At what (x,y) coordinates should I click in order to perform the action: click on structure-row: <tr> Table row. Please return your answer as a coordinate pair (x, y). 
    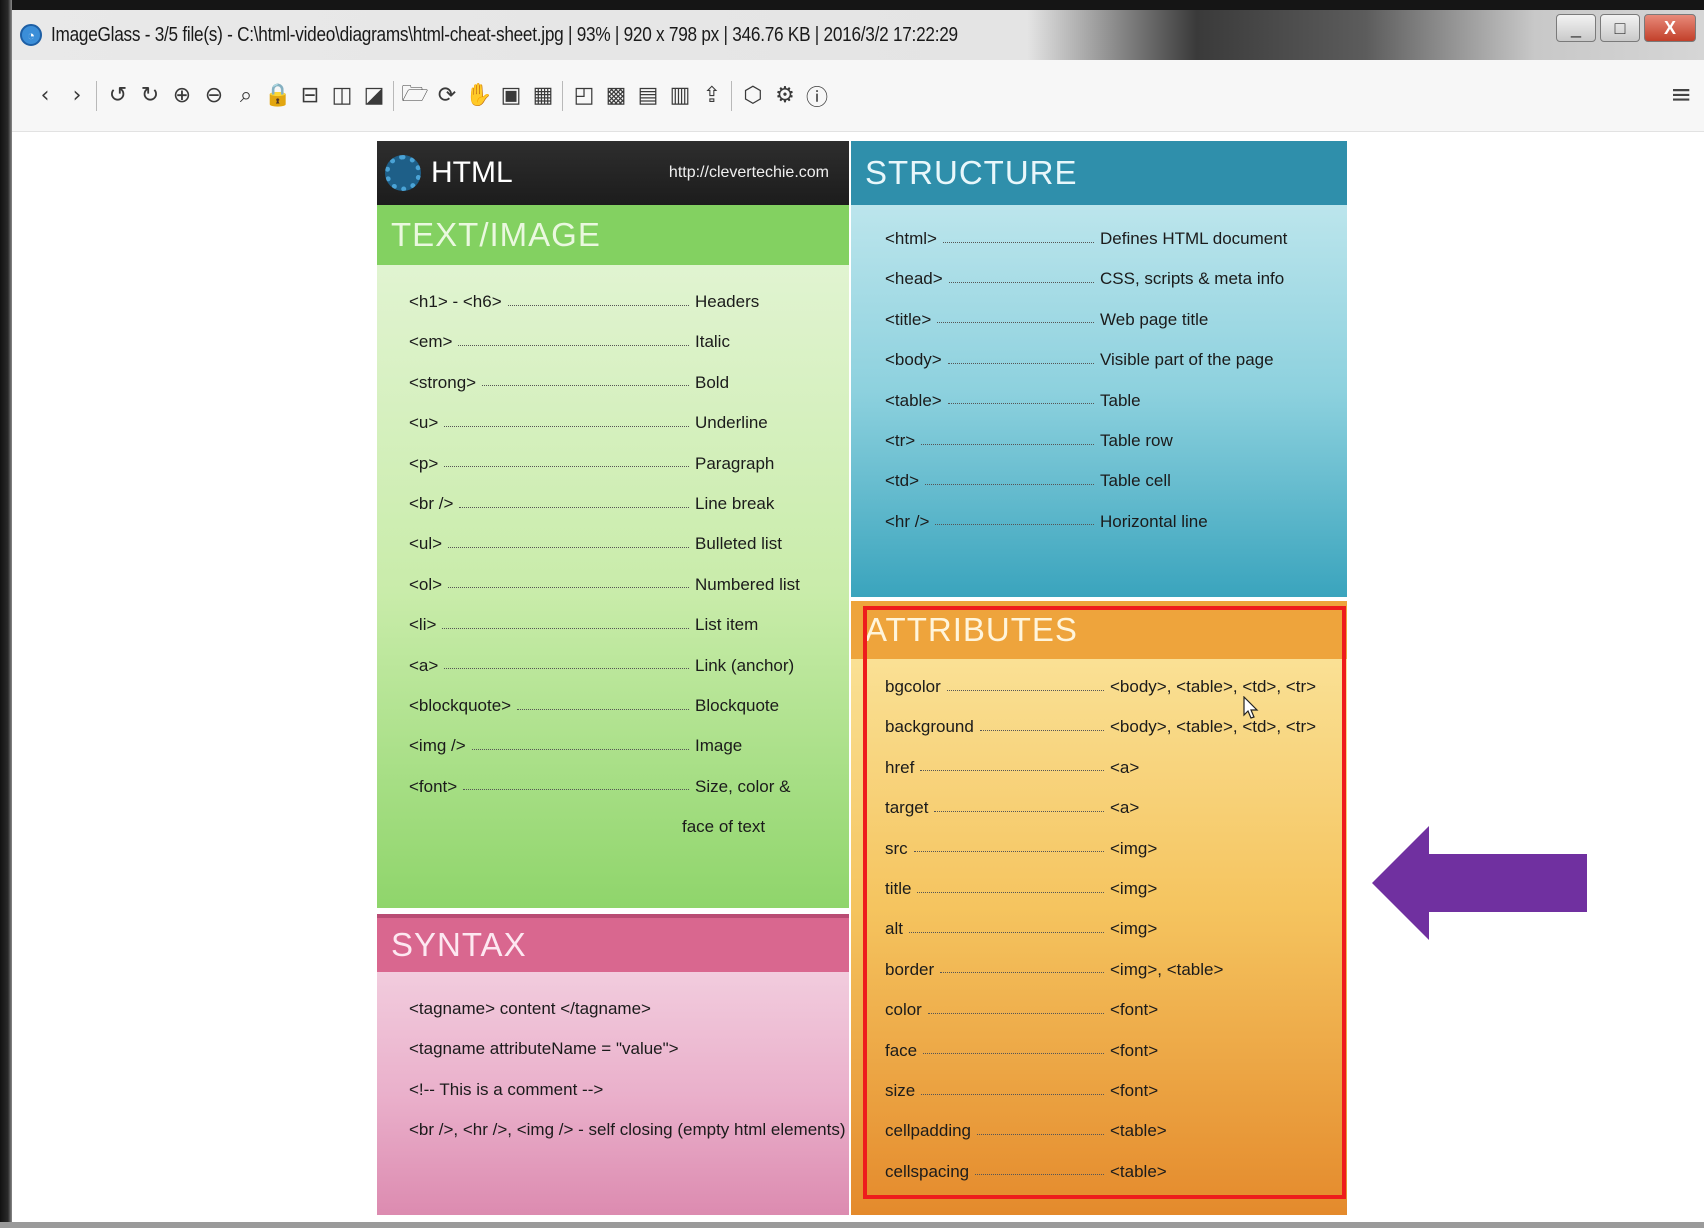
    Looking at the image, I should click on (1105, 441).